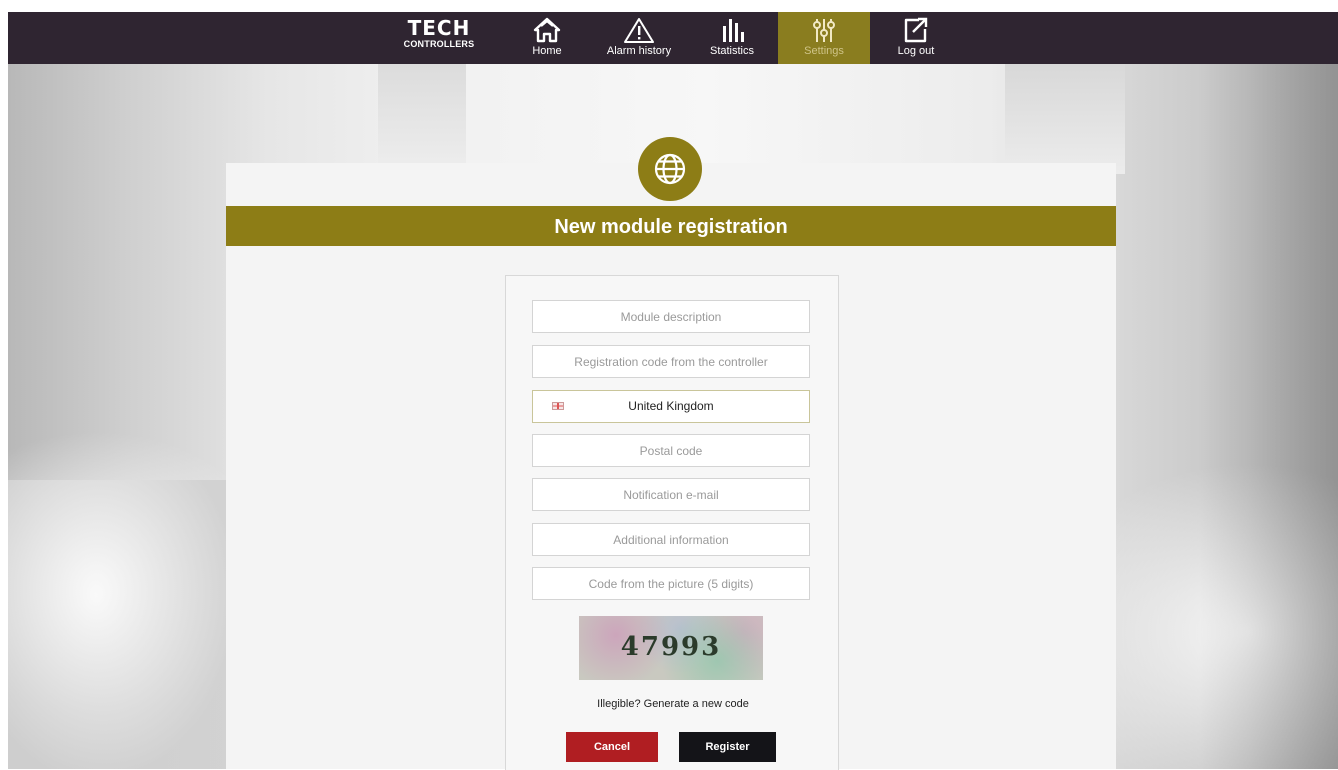 The image size is (1338, 770). What do you see at coordinates (916, 51) in the screenshot?
I see `nav-log-out-label: Log out` at bounding box center [916, 51].